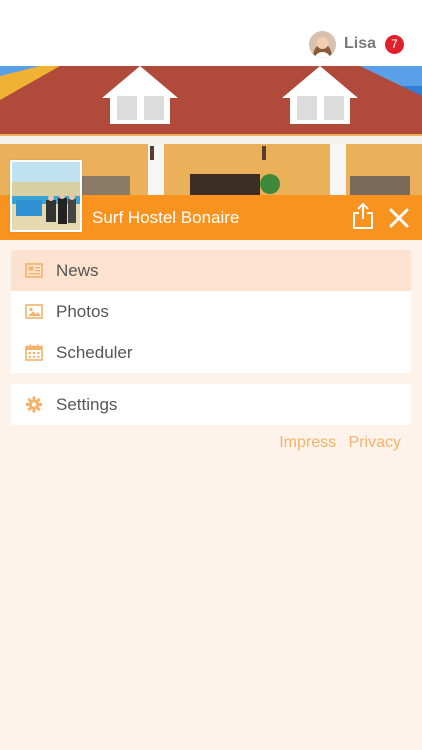 The width and height of the screenshot is (422, 750). What do you see at coordinates (375, 442) in the screenshot?
I see `privacy-link: Privacy` at bounding box center [375, 442].